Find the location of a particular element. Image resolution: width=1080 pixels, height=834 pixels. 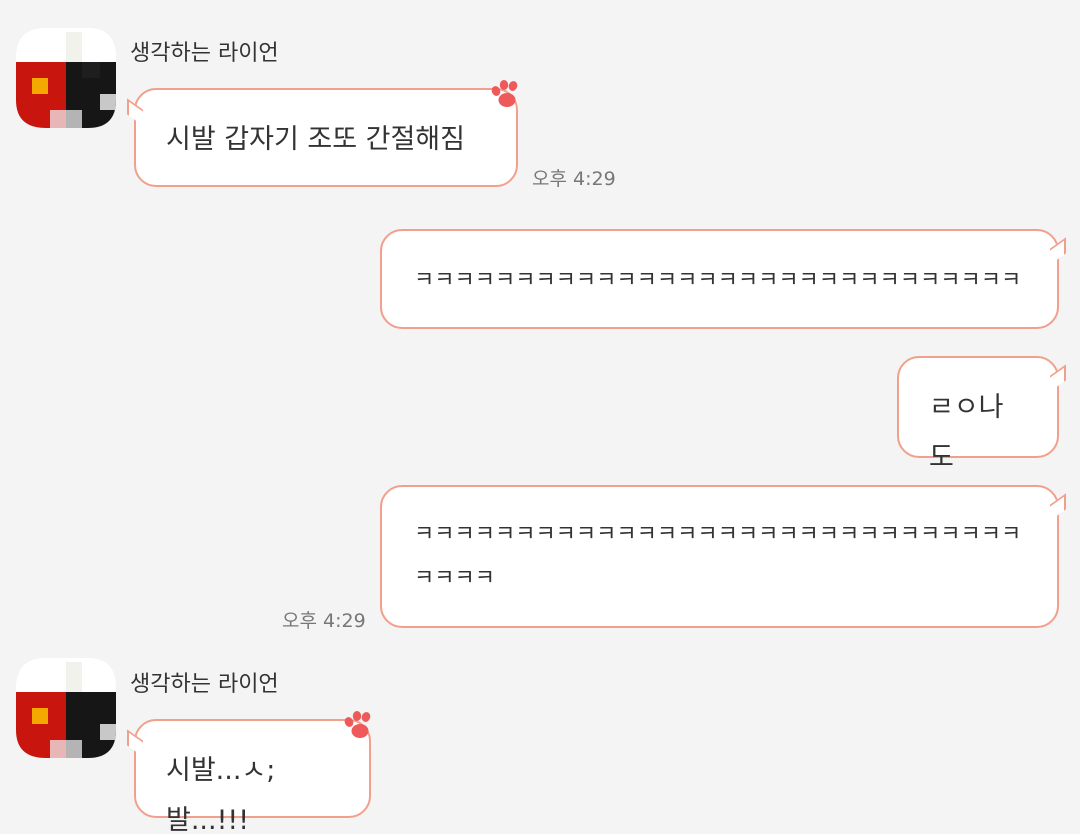

message-bubble: 시발 갑자기 조또 간절해짐 is located at coordinates (326, 137).